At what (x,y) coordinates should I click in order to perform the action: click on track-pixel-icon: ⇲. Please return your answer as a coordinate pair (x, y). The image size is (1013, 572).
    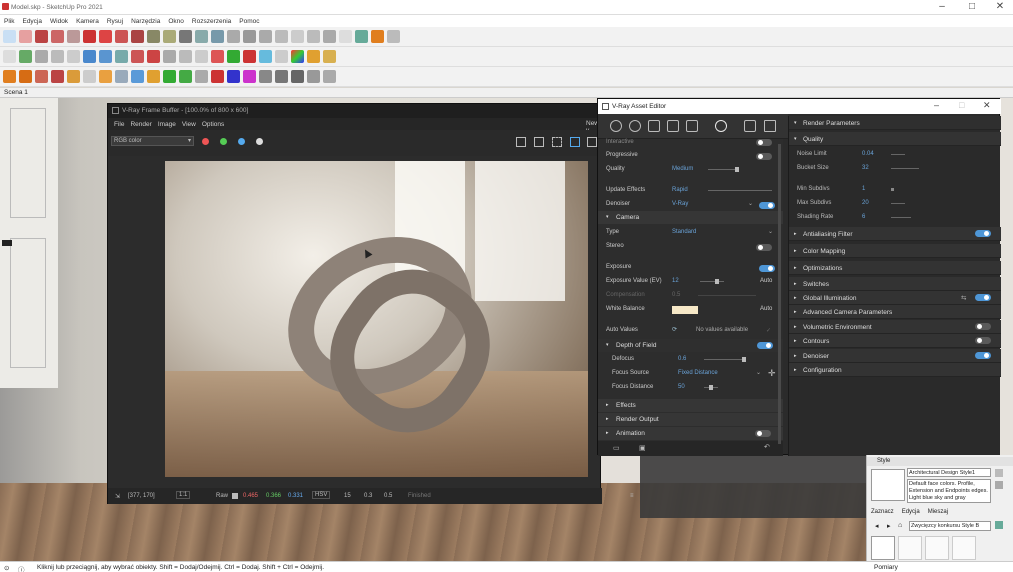
    Looking at the image, I should click on (117, 496).